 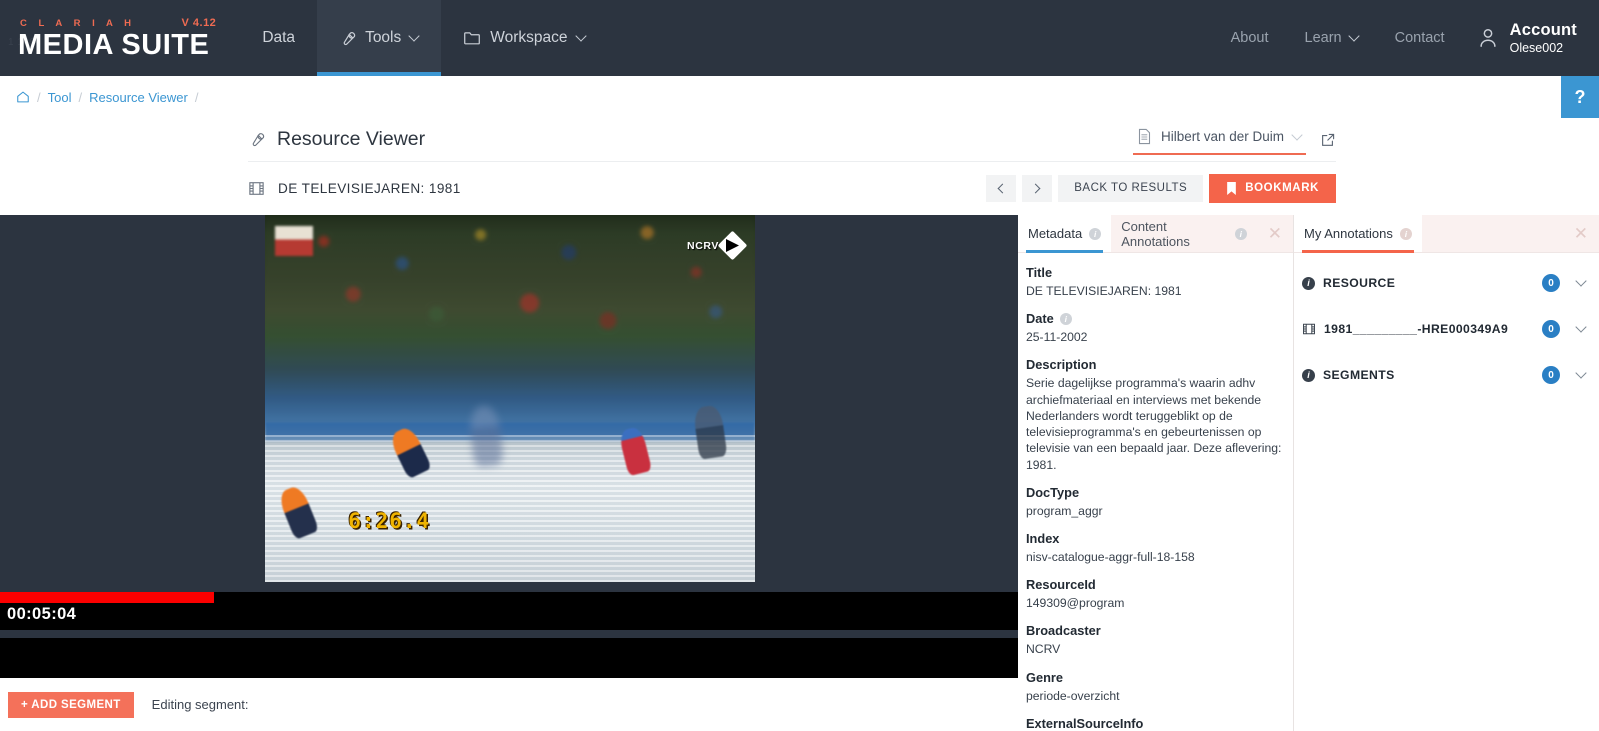 I want to click on nav-link-learn: Learn, so click(x=1332, y=38).